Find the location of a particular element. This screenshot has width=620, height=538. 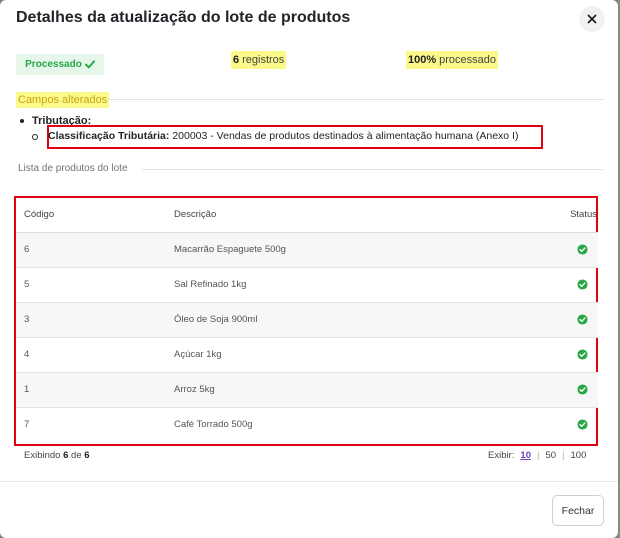

results-total: 6 is located at coordinates (87, 455).